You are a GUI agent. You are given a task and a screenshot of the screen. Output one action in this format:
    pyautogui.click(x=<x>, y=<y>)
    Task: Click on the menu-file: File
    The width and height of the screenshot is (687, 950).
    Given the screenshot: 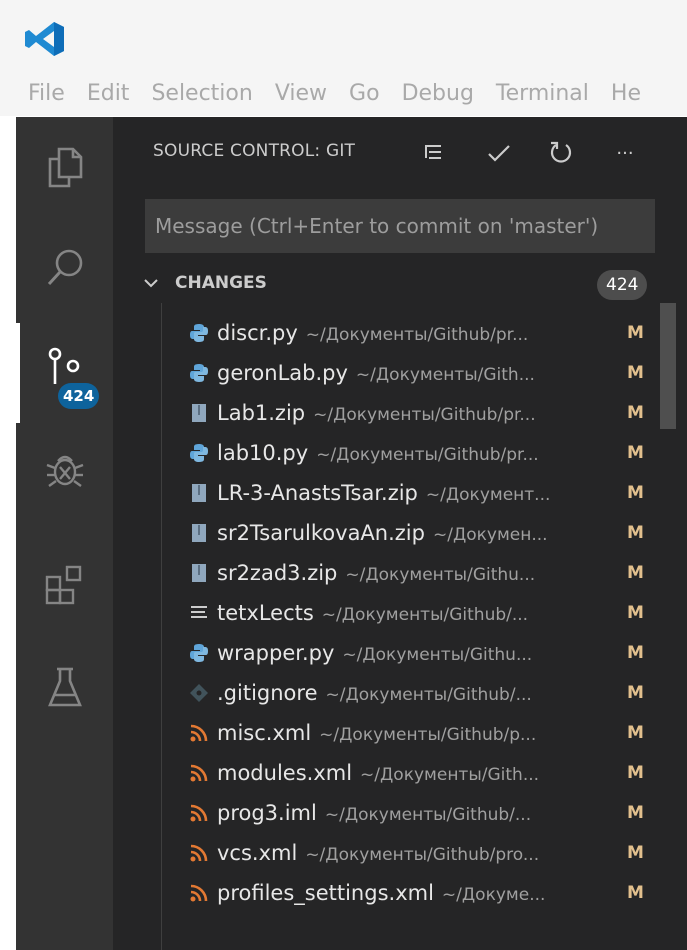 What is the action you would take?
    pyautogui.click(x=46, y=93)
    